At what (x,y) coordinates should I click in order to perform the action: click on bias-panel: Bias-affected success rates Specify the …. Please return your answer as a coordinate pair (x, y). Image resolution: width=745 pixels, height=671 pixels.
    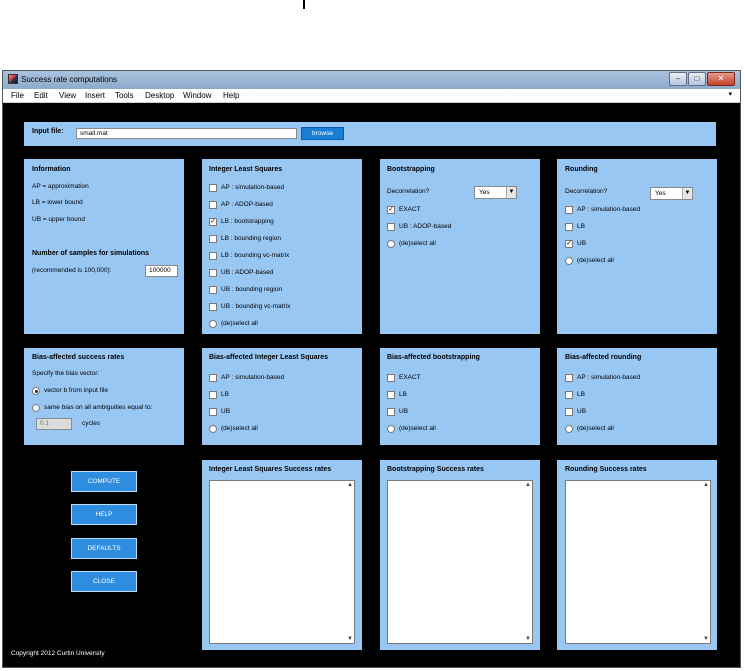
    Looking at the image, I should click on (104, 396).